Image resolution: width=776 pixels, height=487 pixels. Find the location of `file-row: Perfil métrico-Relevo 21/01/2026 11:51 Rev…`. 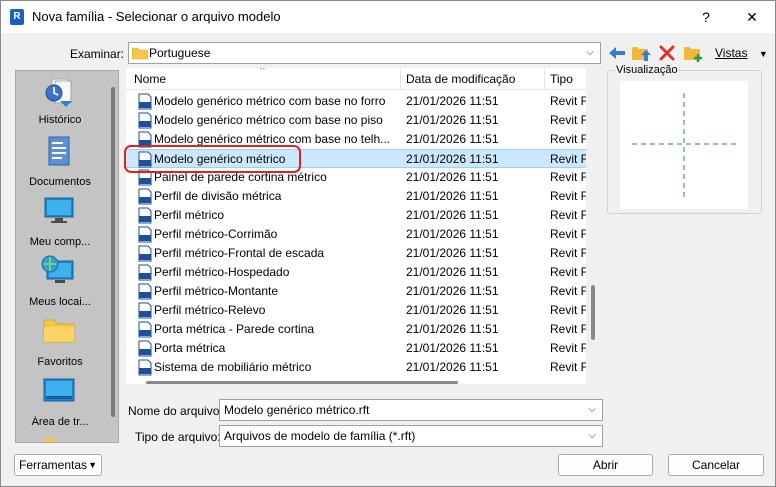

file-row: Perfil métrico-Relevo 21/01/2026 11:51 Rev… is located at coordinates (356, 310).